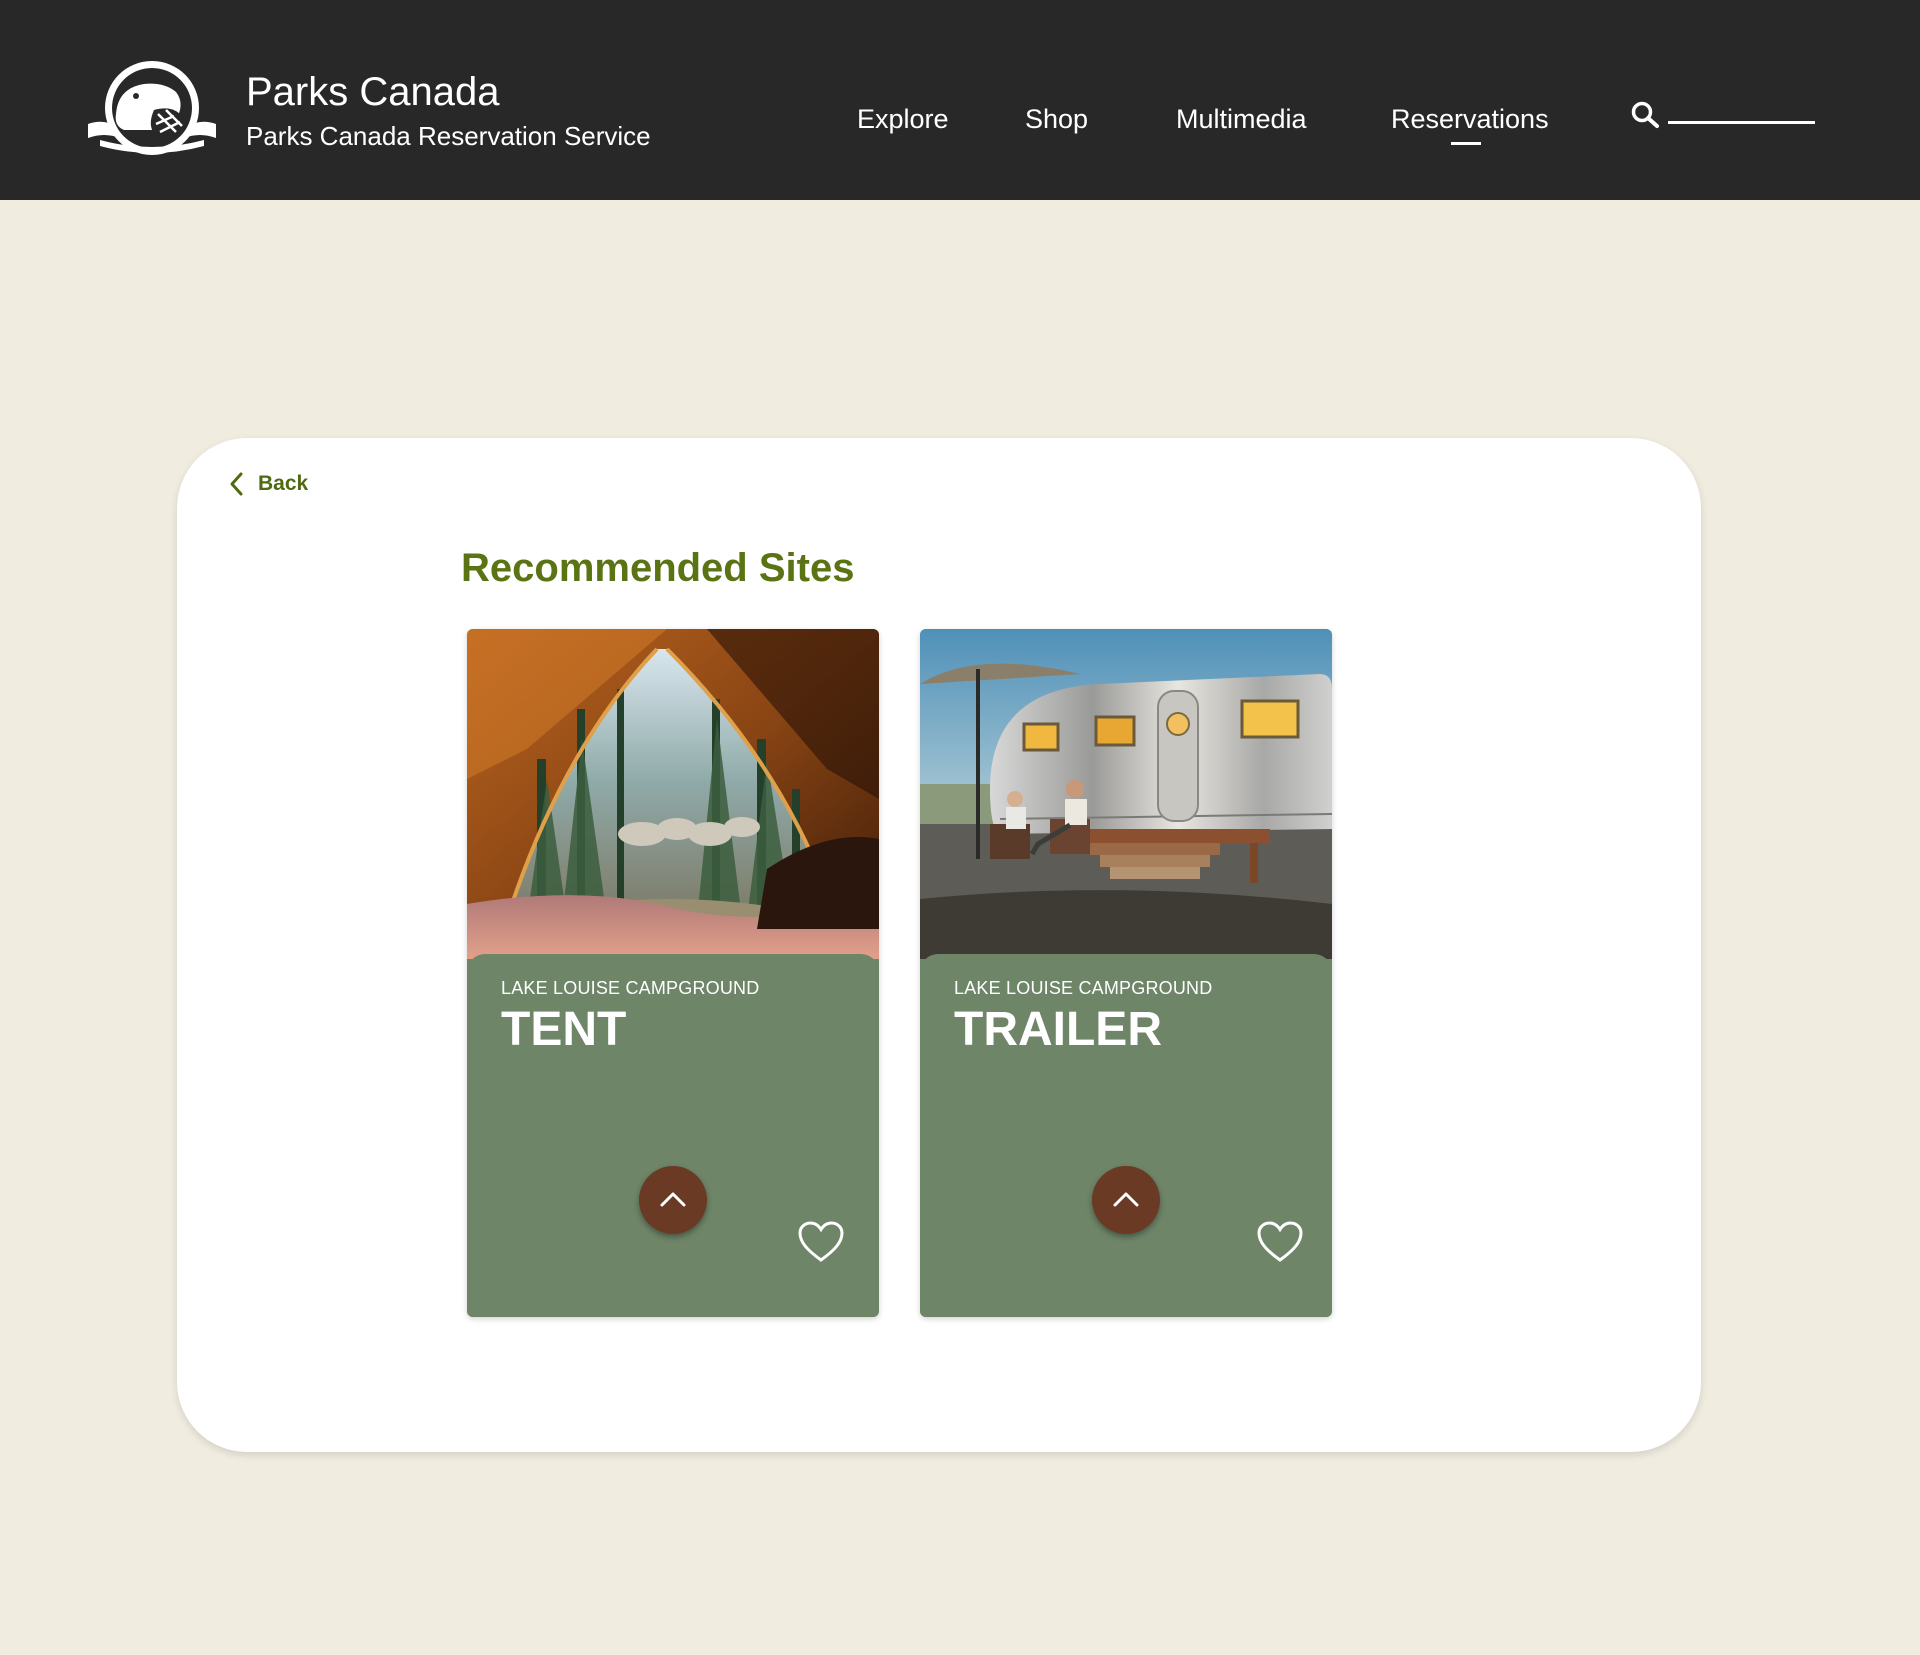  I want to click on site-card-trailer: LAKE LOUISE CAMPGROUND TRAILER, so click(1126, 973).